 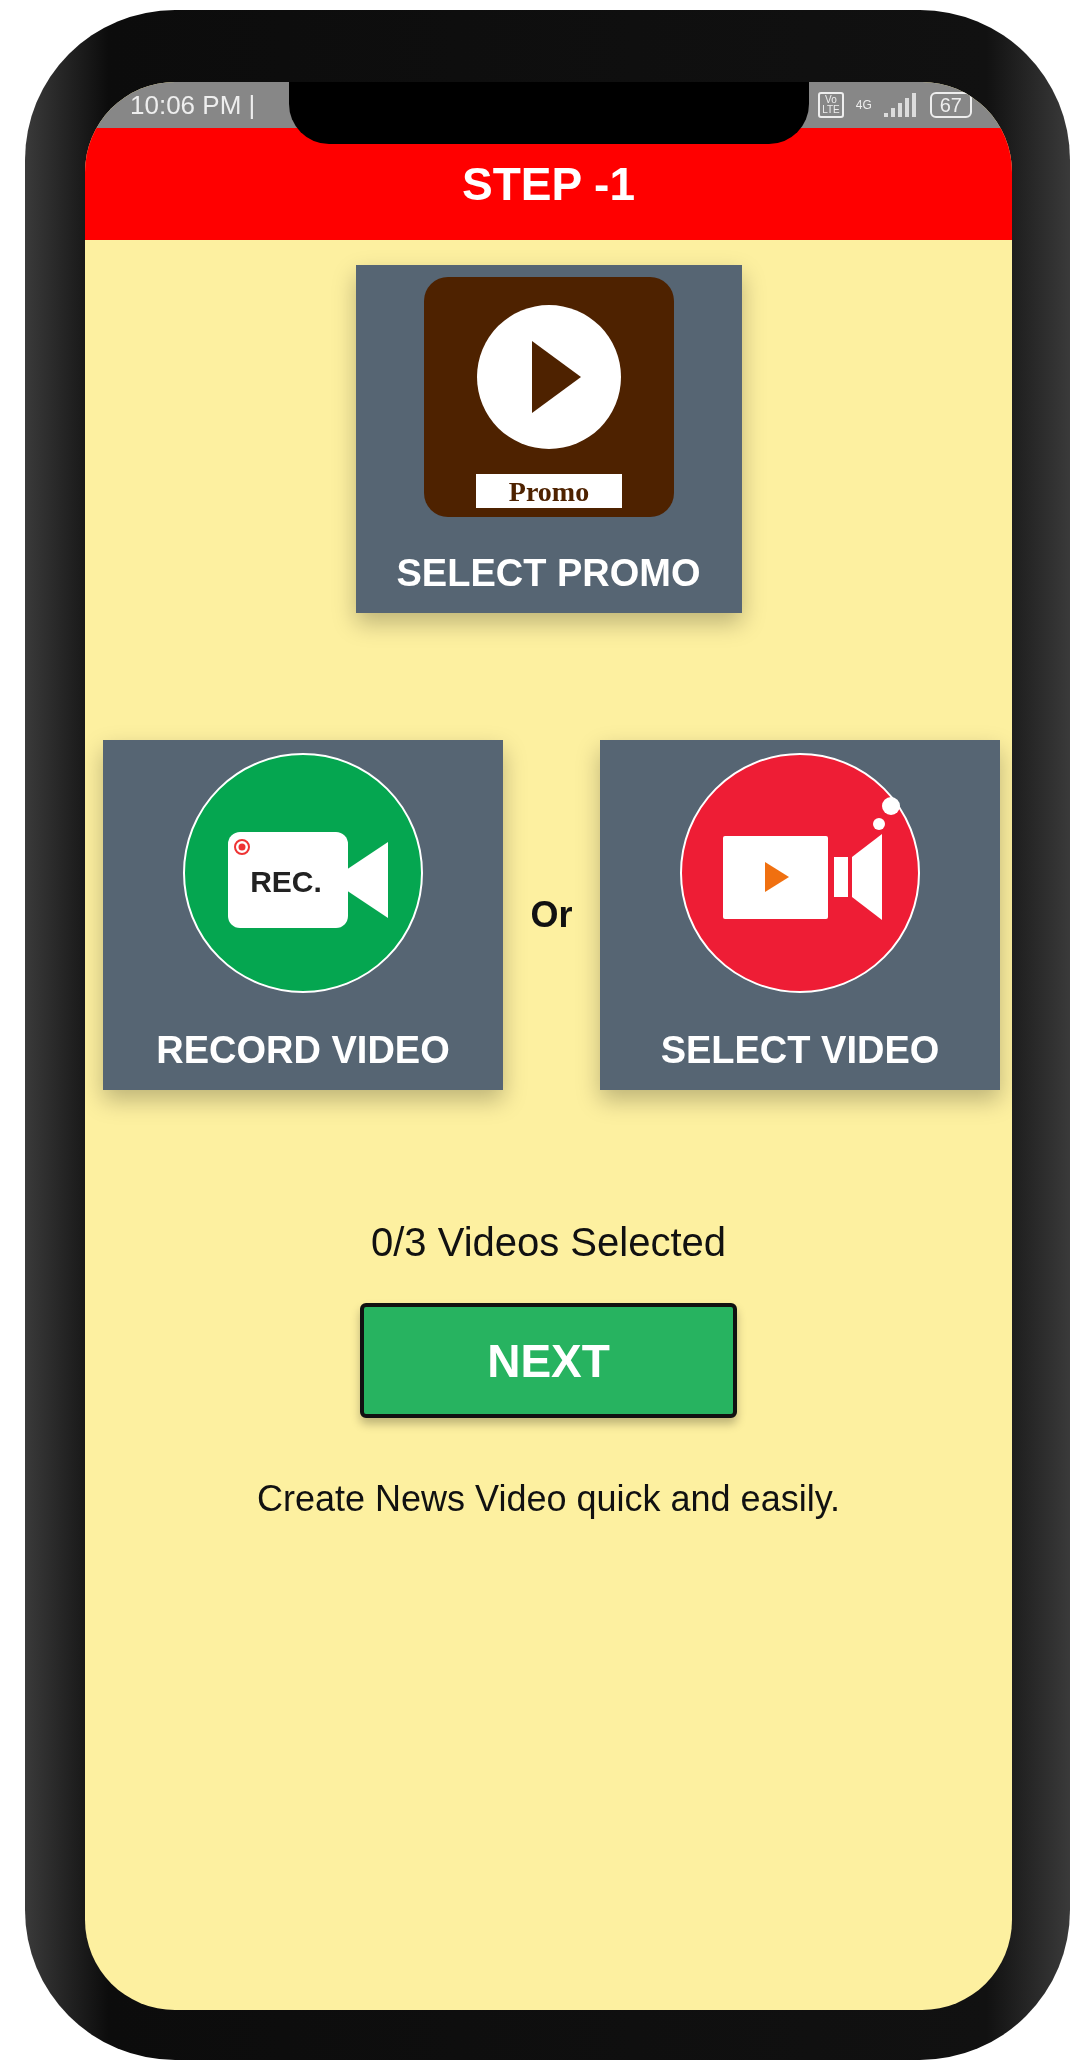 I want to click on promo-play-icon: Promo, so click(x=548, y=397).